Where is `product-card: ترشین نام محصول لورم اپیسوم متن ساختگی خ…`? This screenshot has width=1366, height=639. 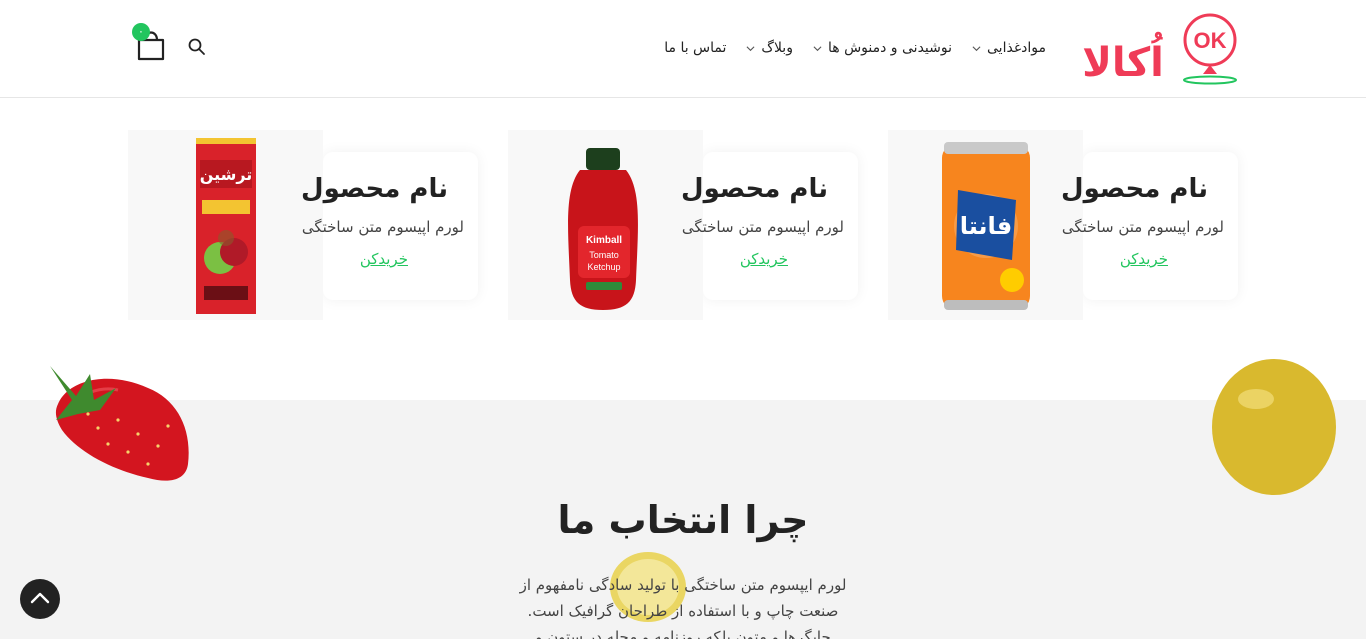
product-card: ترشین نام محصول لورم اپیسوم متن ساختگی خ… is located at coordinates (303, 225).